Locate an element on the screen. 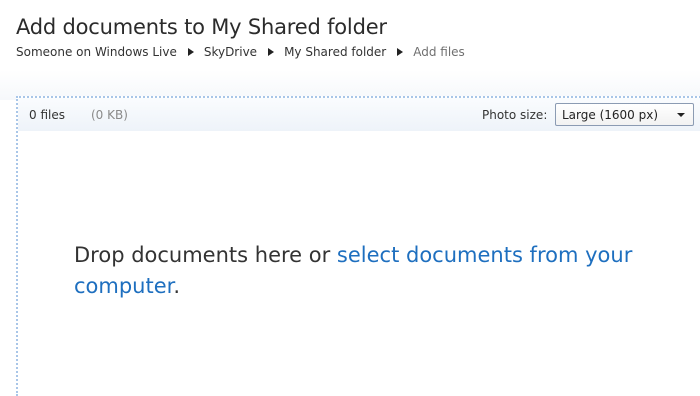 This screenshot has width=700, height=396. drop-message-period: . is located at coordinates (177, 286).